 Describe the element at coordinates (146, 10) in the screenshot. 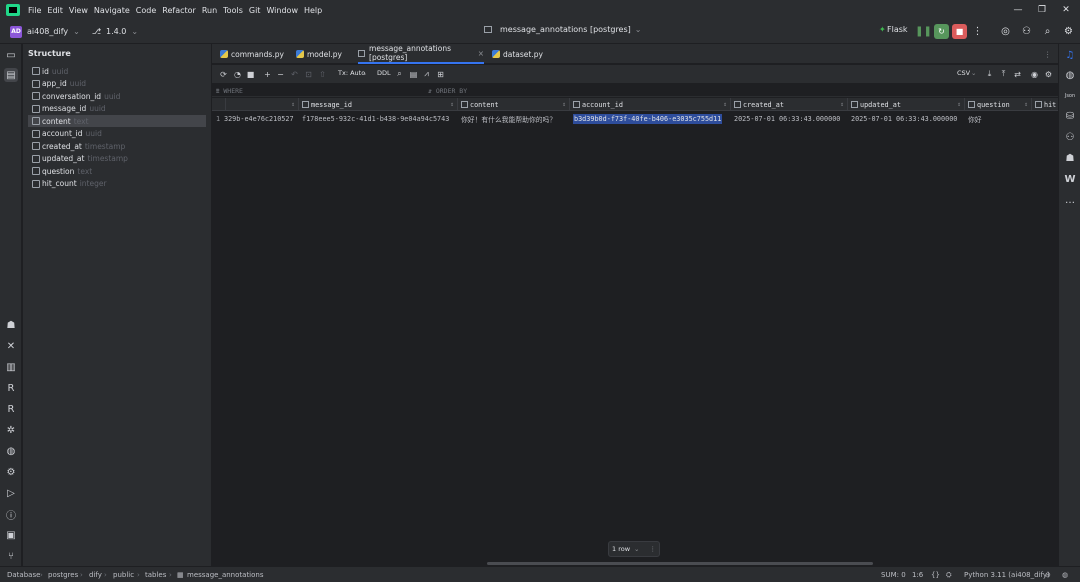

I see `menu-code: Code` at that location.